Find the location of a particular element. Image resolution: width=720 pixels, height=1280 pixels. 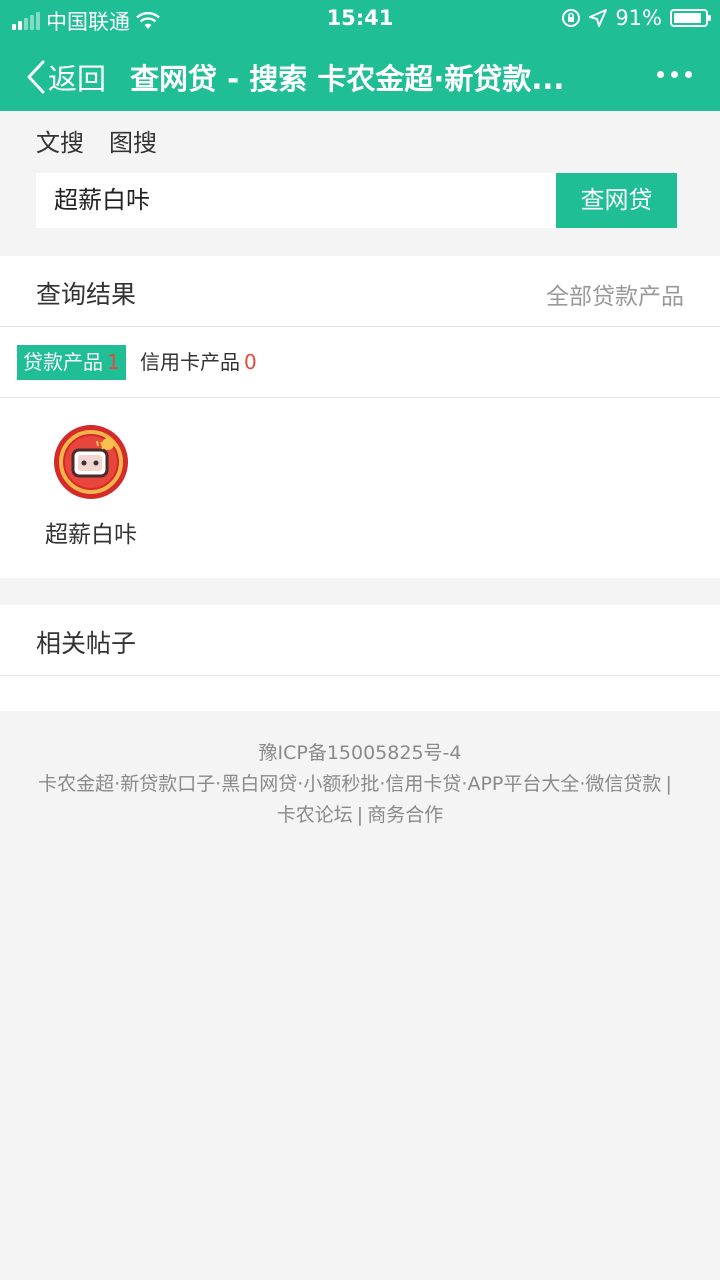

search-button: 查网贷 is located at coordinates (616, 200).